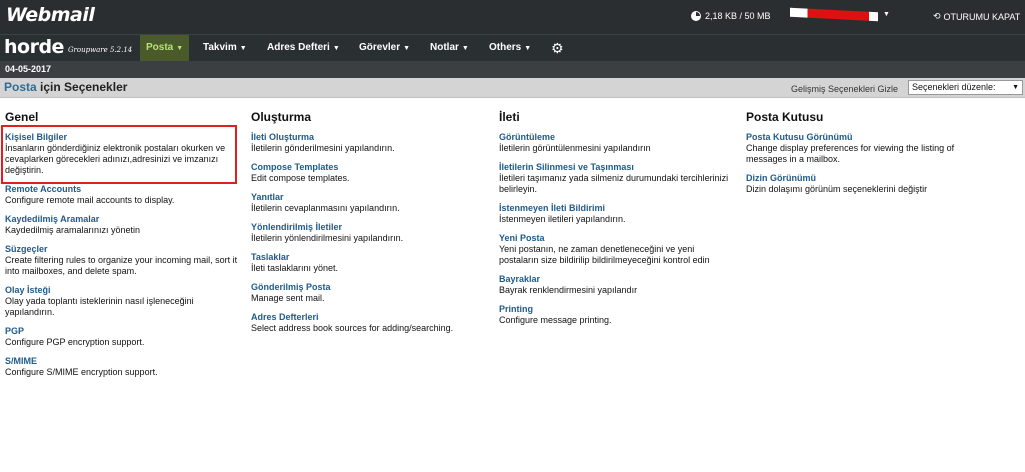 This screenshot has width=1025, height=472. I want to click on option-description: Bayrak renklendirmesini yapılandır, so click(568, 290).